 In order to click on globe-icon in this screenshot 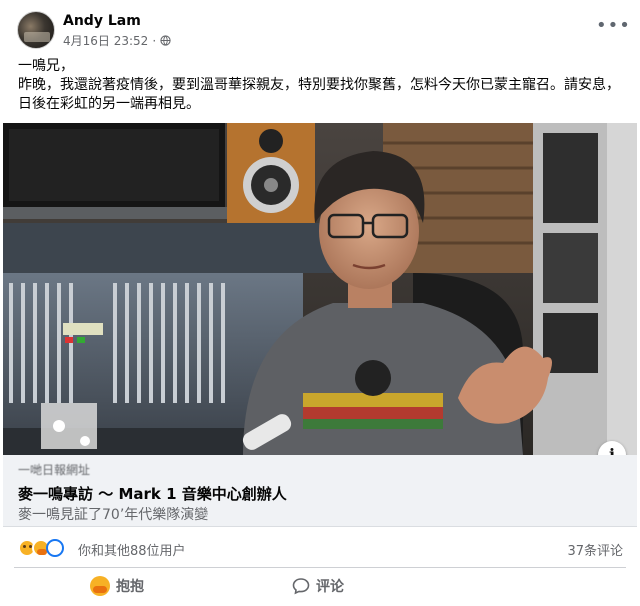, I will do `click(165, 40)`.